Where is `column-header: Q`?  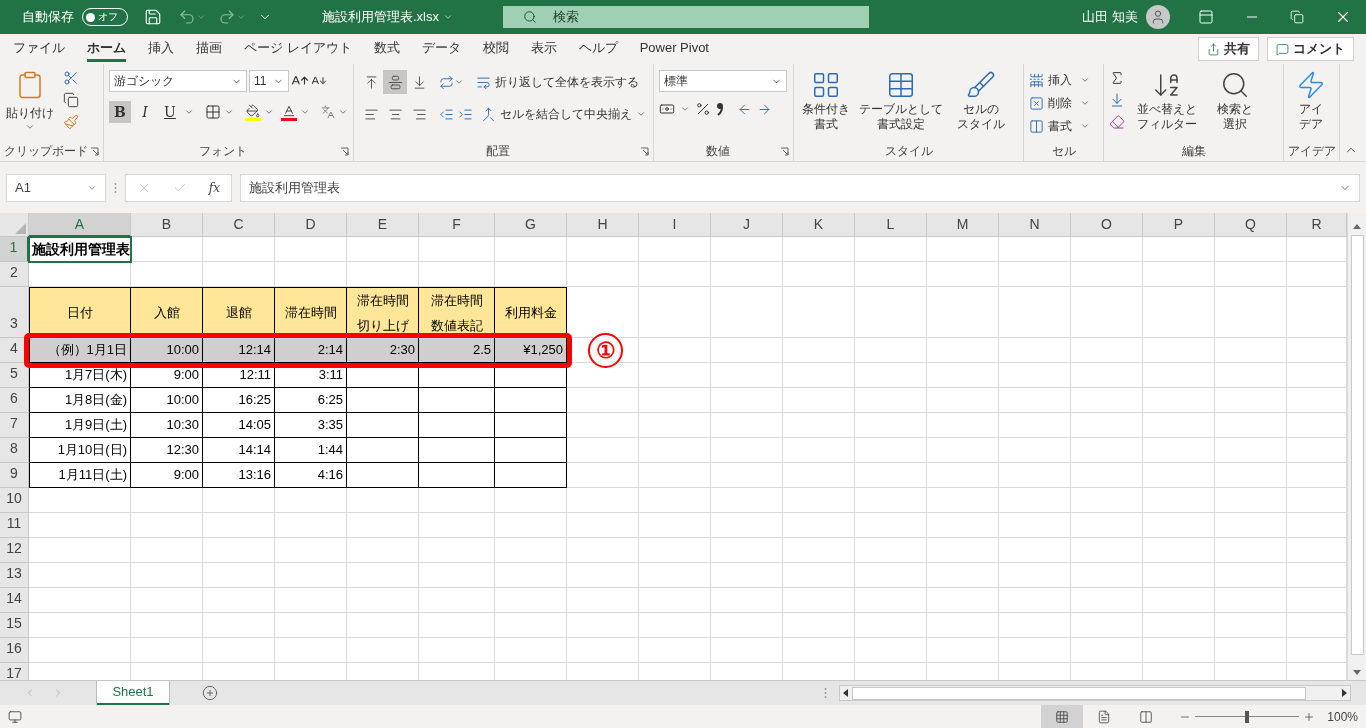 column-header: Q is located at coordinates (1251, 225).